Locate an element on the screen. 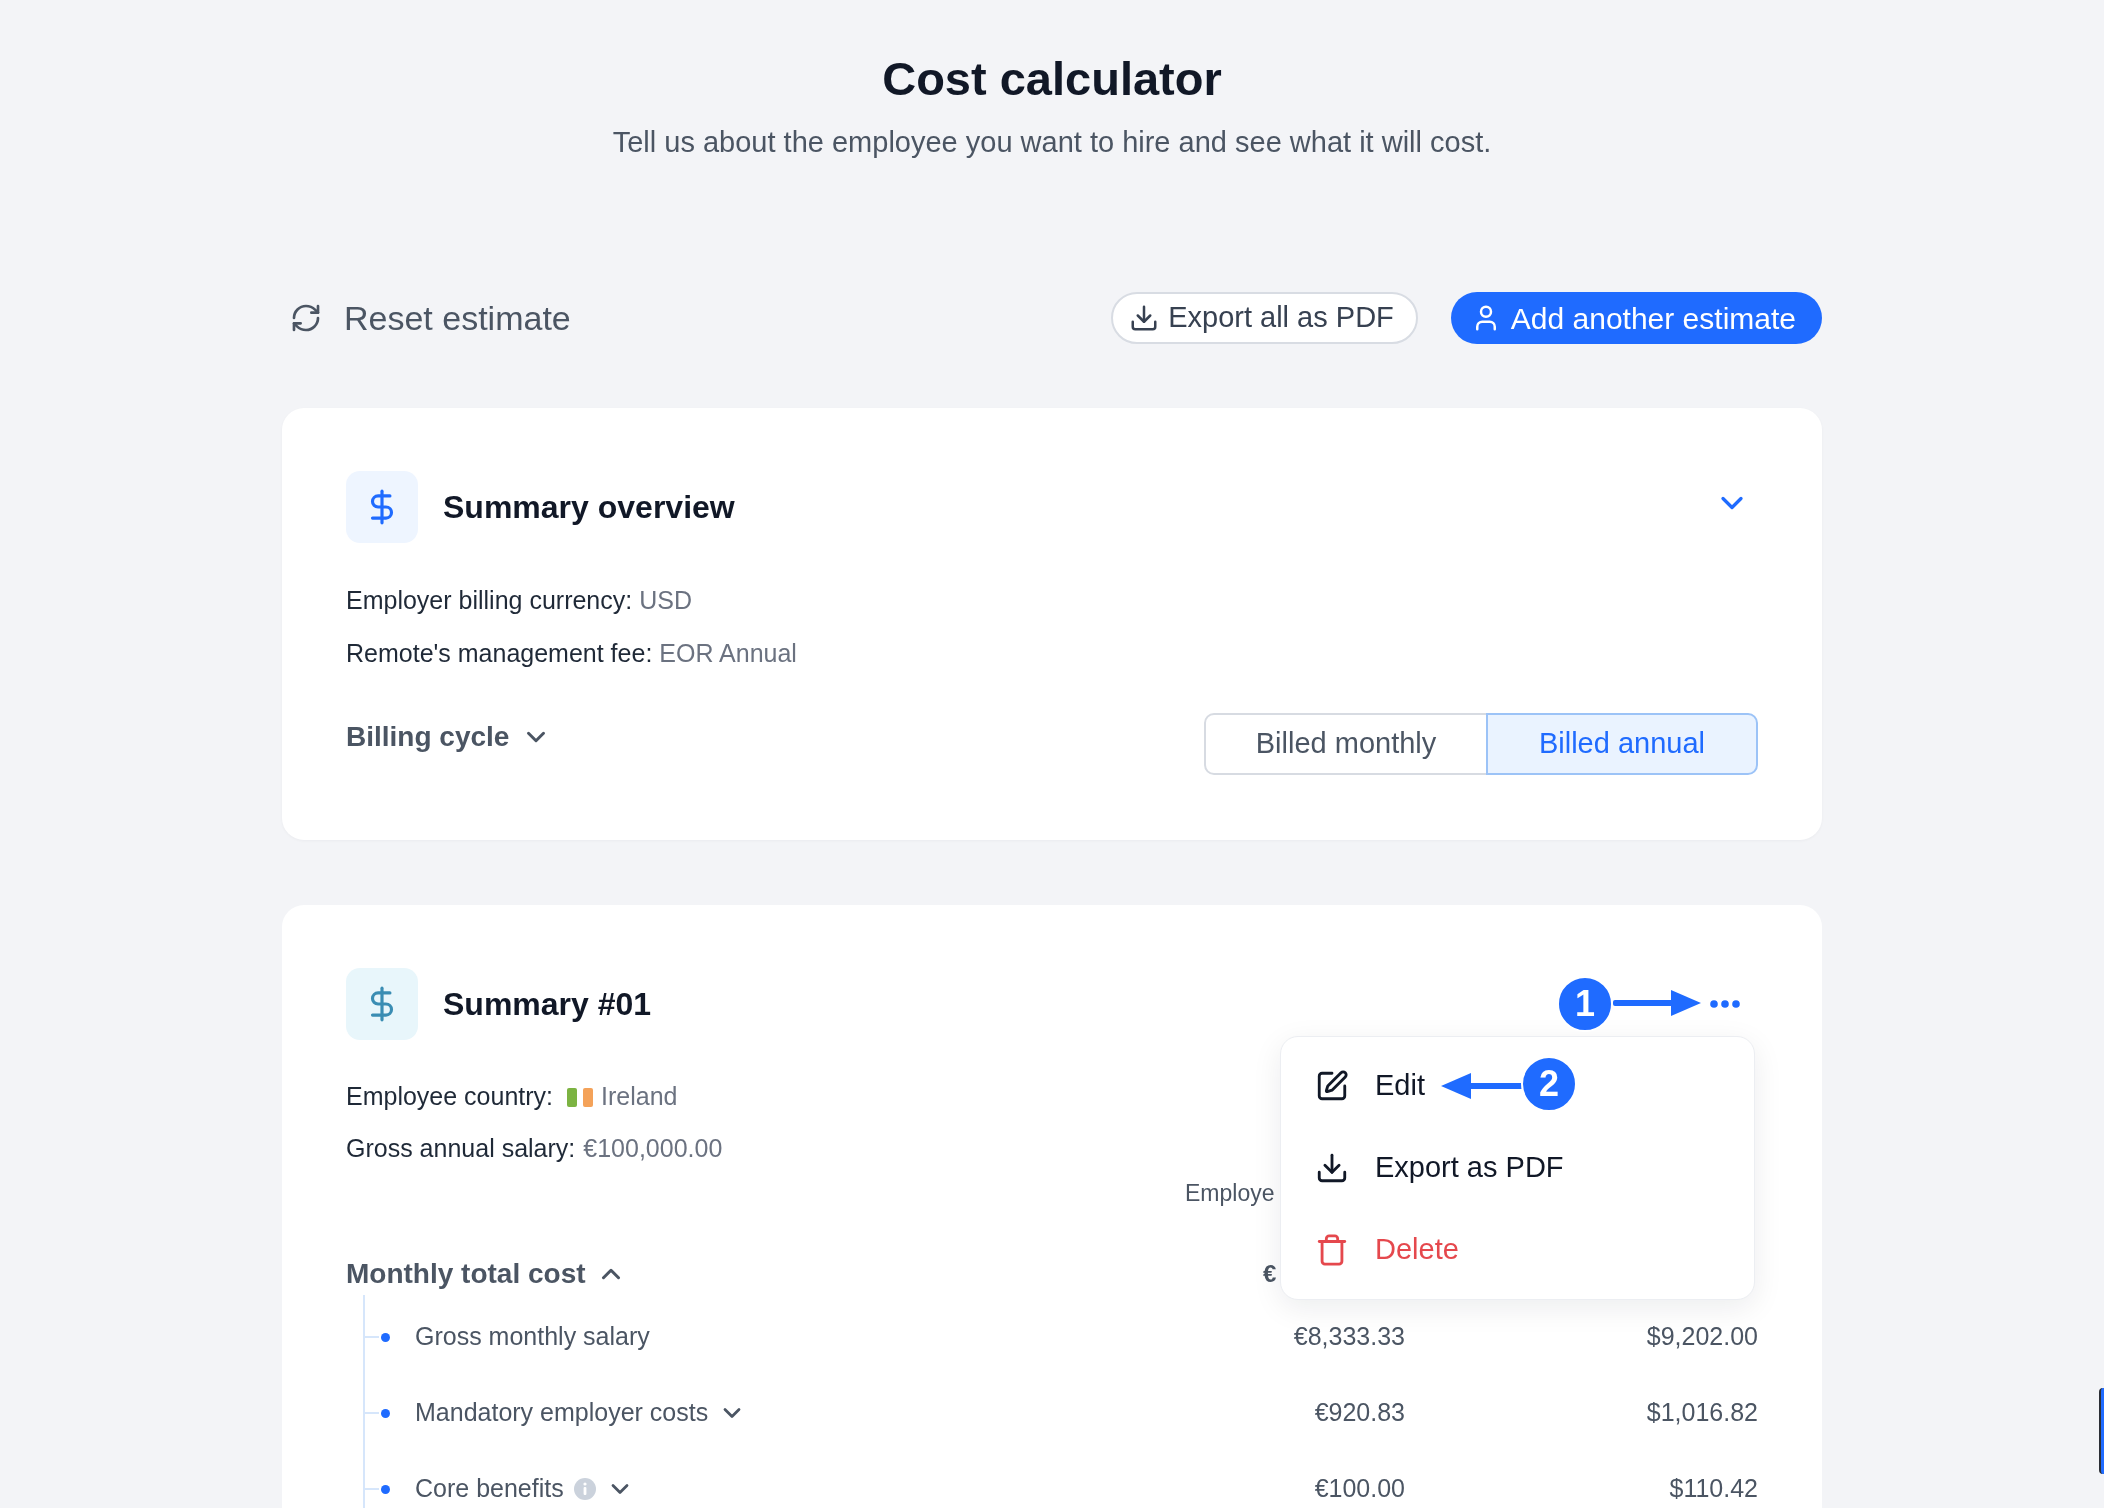 This screenshot has height=1508, width=2104. billing-option: Billed annual is located at coordinates (1622, 744).